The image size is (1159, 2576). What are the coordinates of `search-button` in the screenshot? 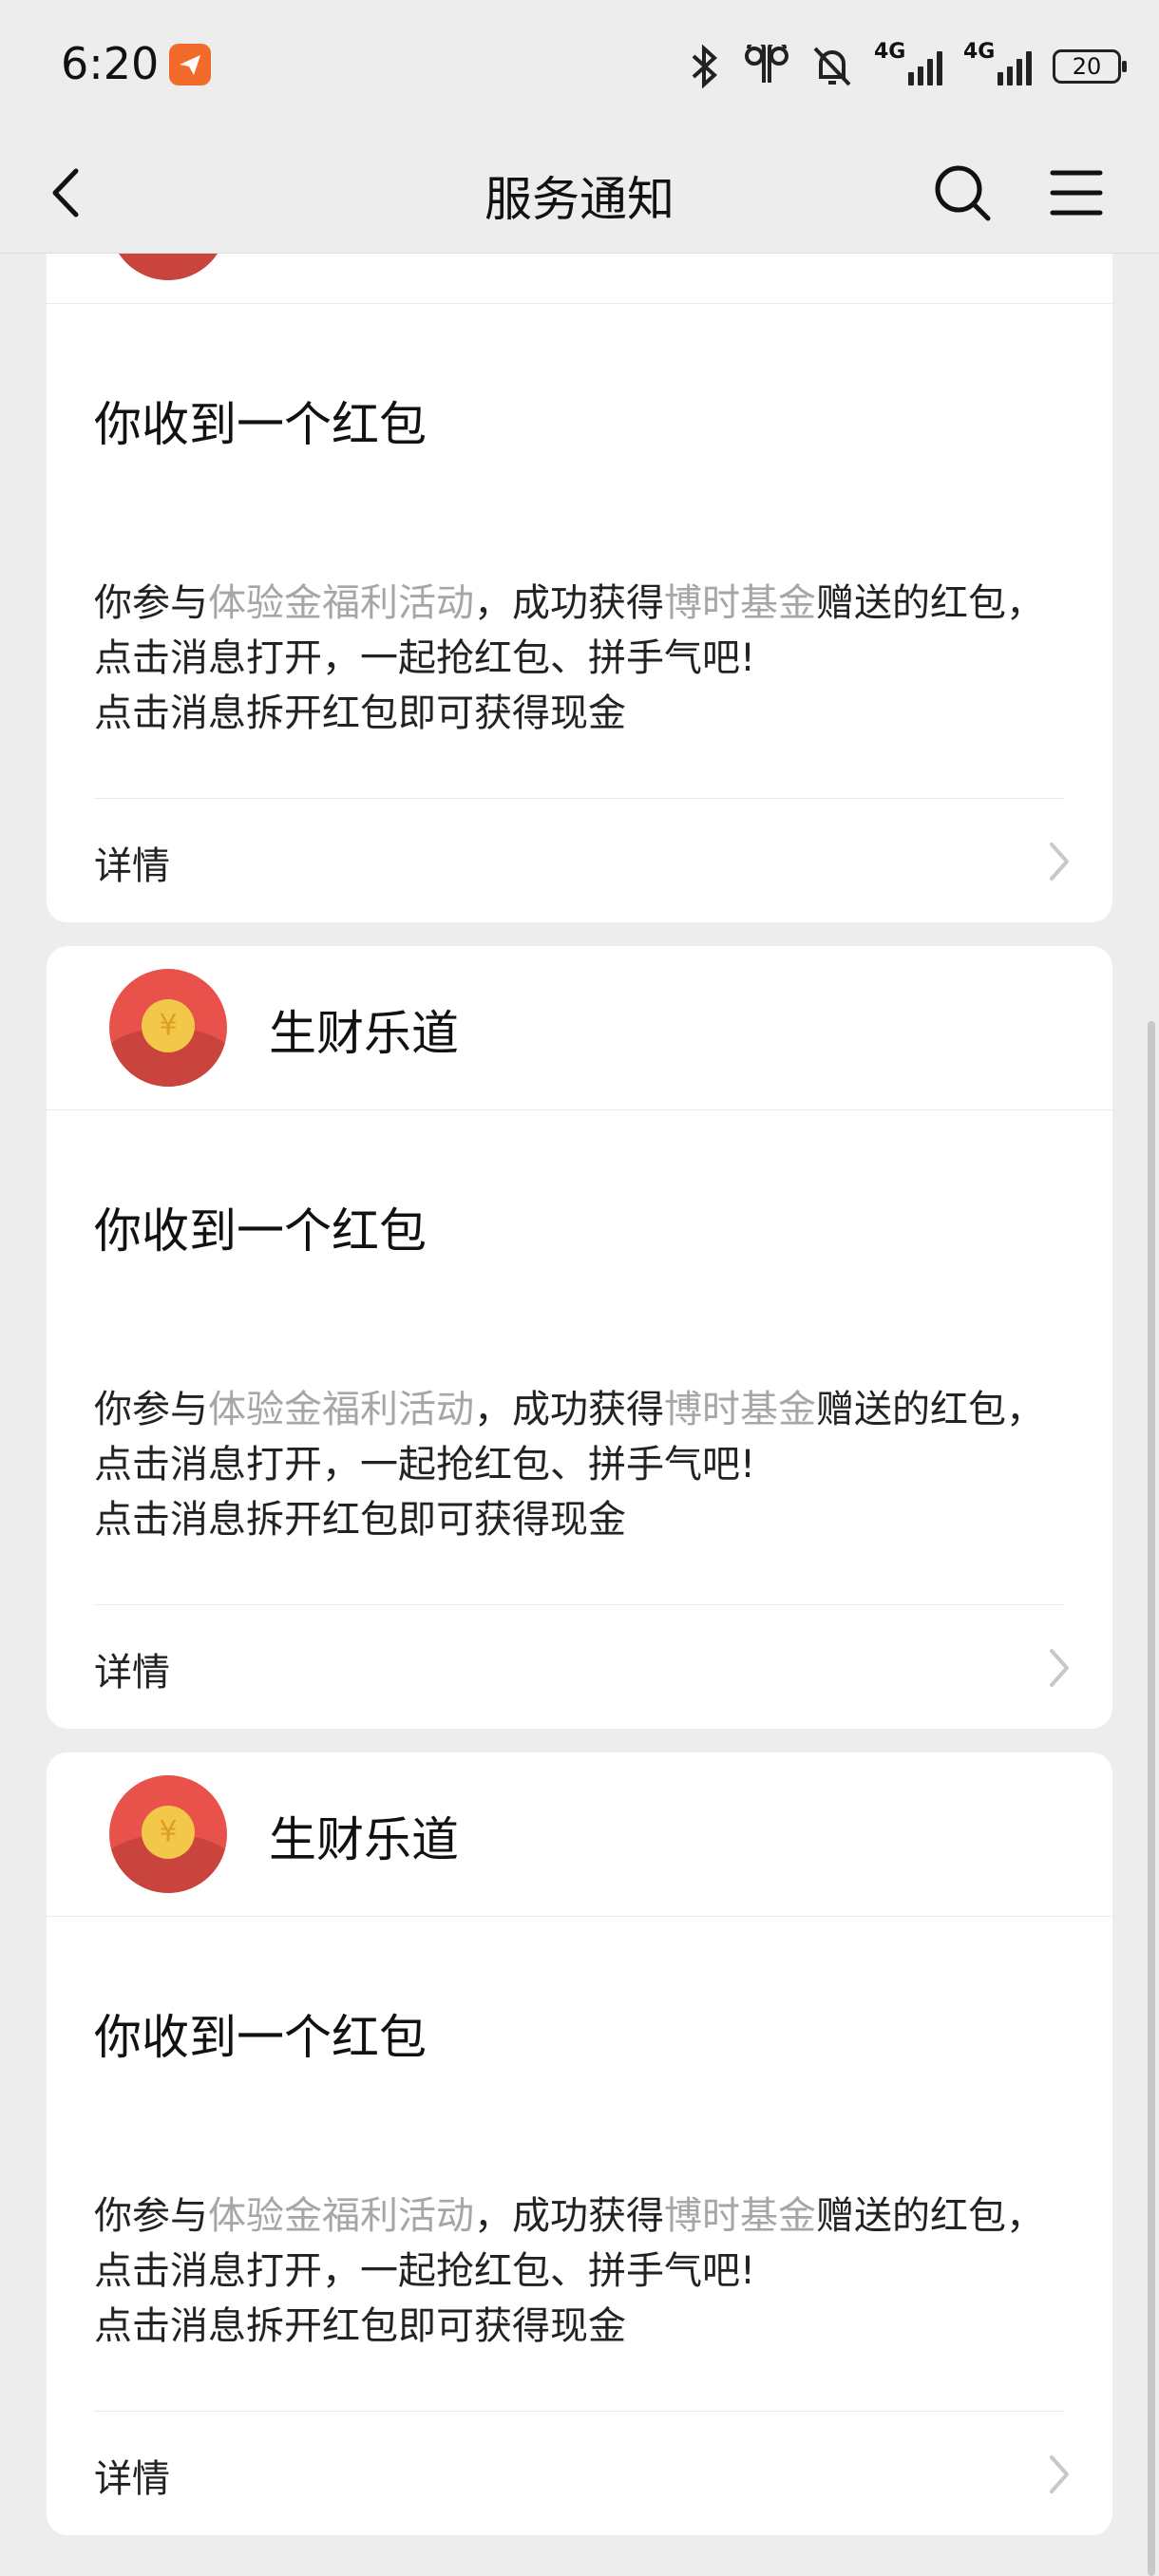 It's located at (962, 193).